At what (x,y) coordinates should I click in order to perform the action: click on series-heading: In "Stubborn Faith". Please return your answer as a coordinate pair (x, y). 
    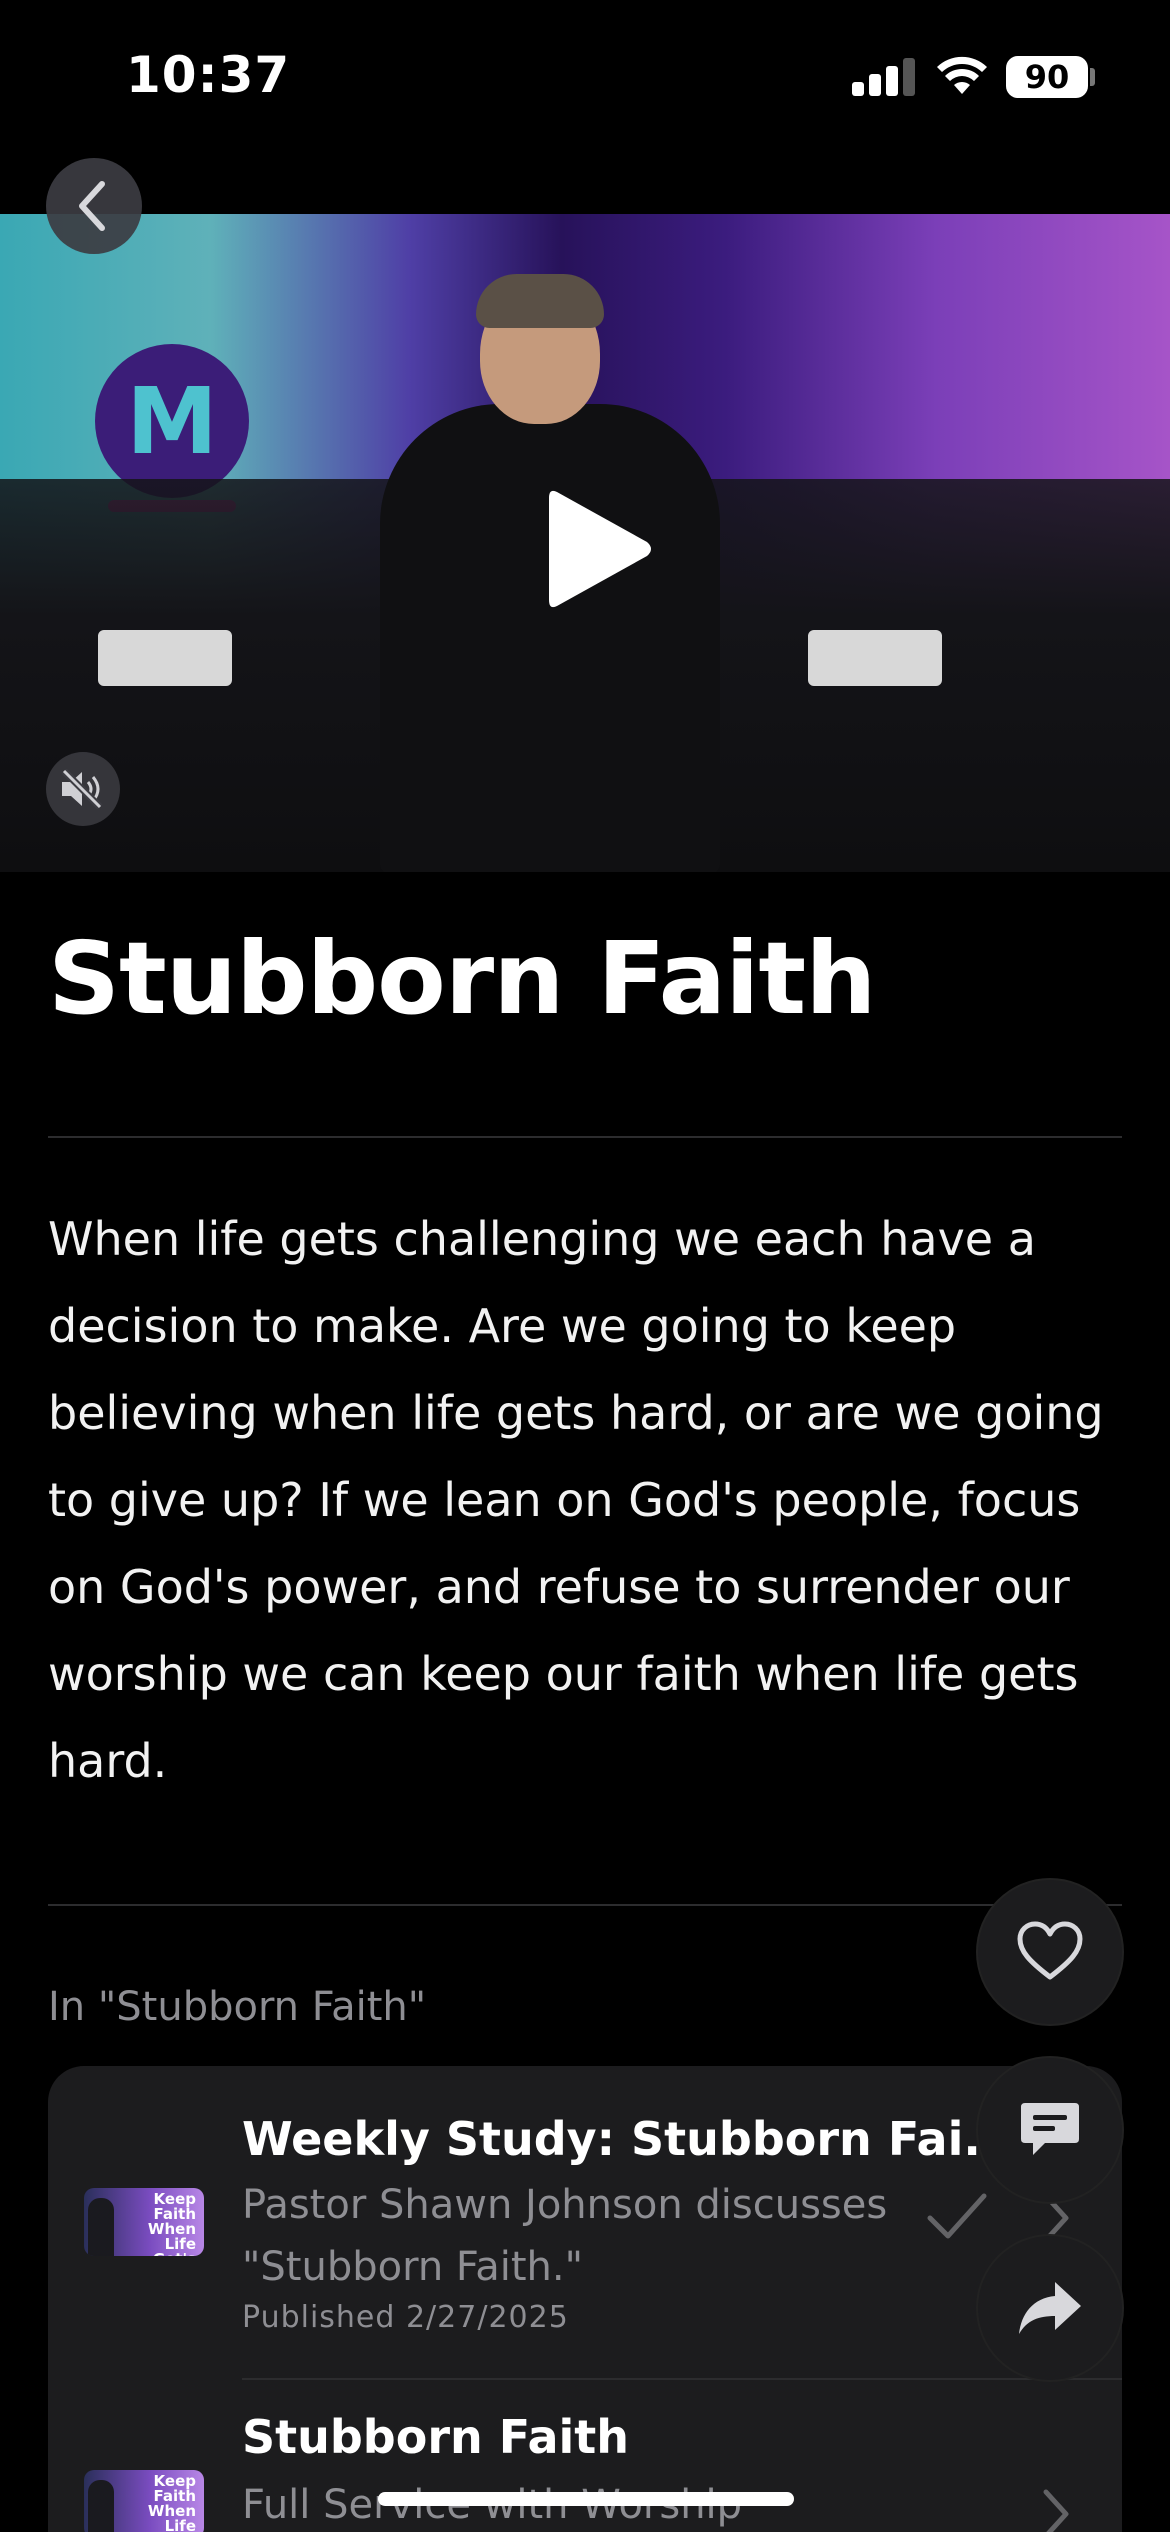
    Looking at the image, I should click on (237, 2007).